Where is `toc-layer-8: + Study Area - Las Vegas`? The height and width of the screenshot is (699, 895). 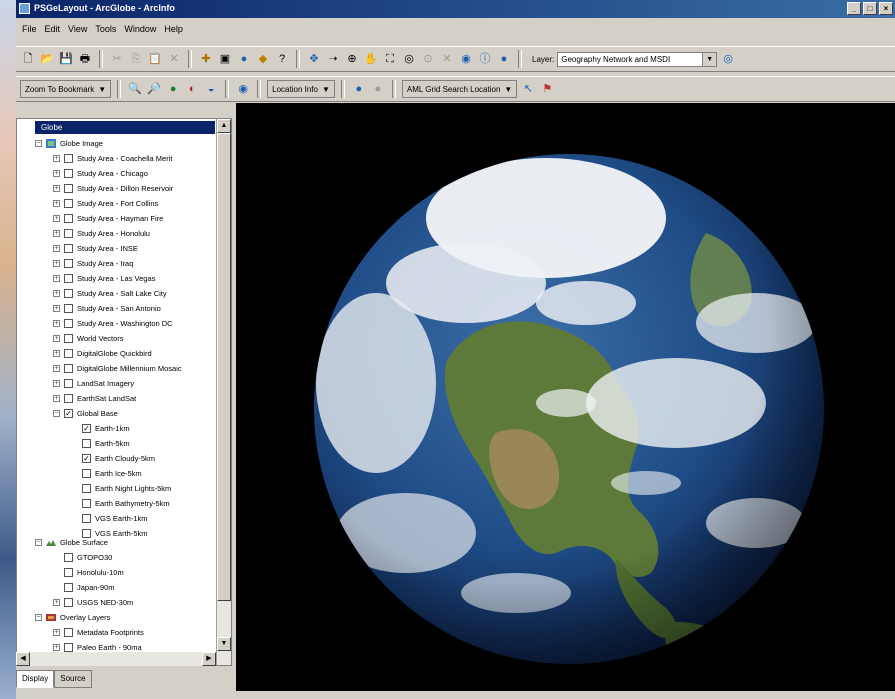
toc-layer-8: + Study Area - Las Vegas is located at coordinates (104, 278).